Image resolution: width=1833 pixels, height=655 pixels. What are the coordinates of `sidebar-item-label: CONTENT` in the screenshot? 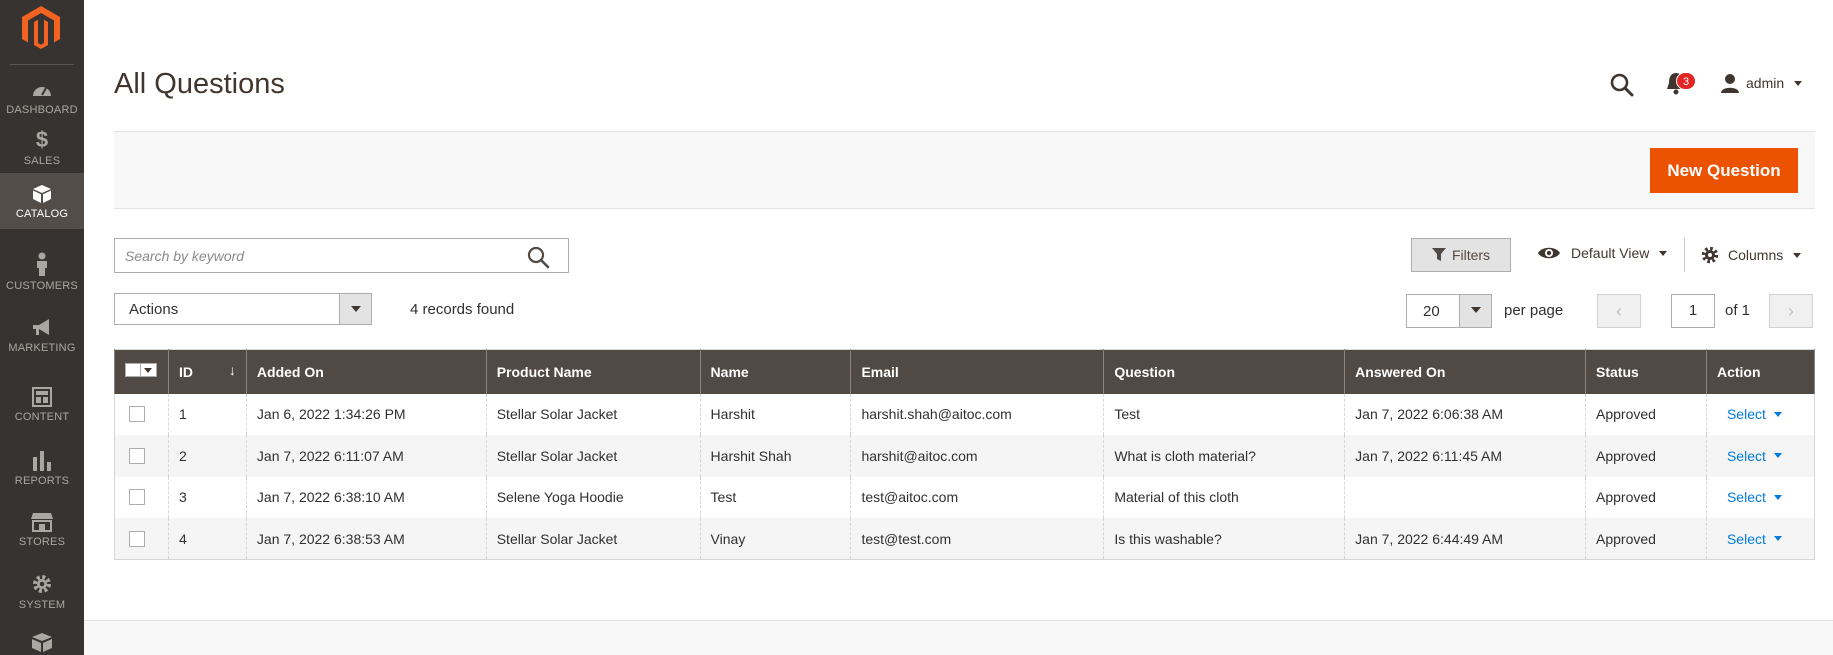 It's located at (42, 417).